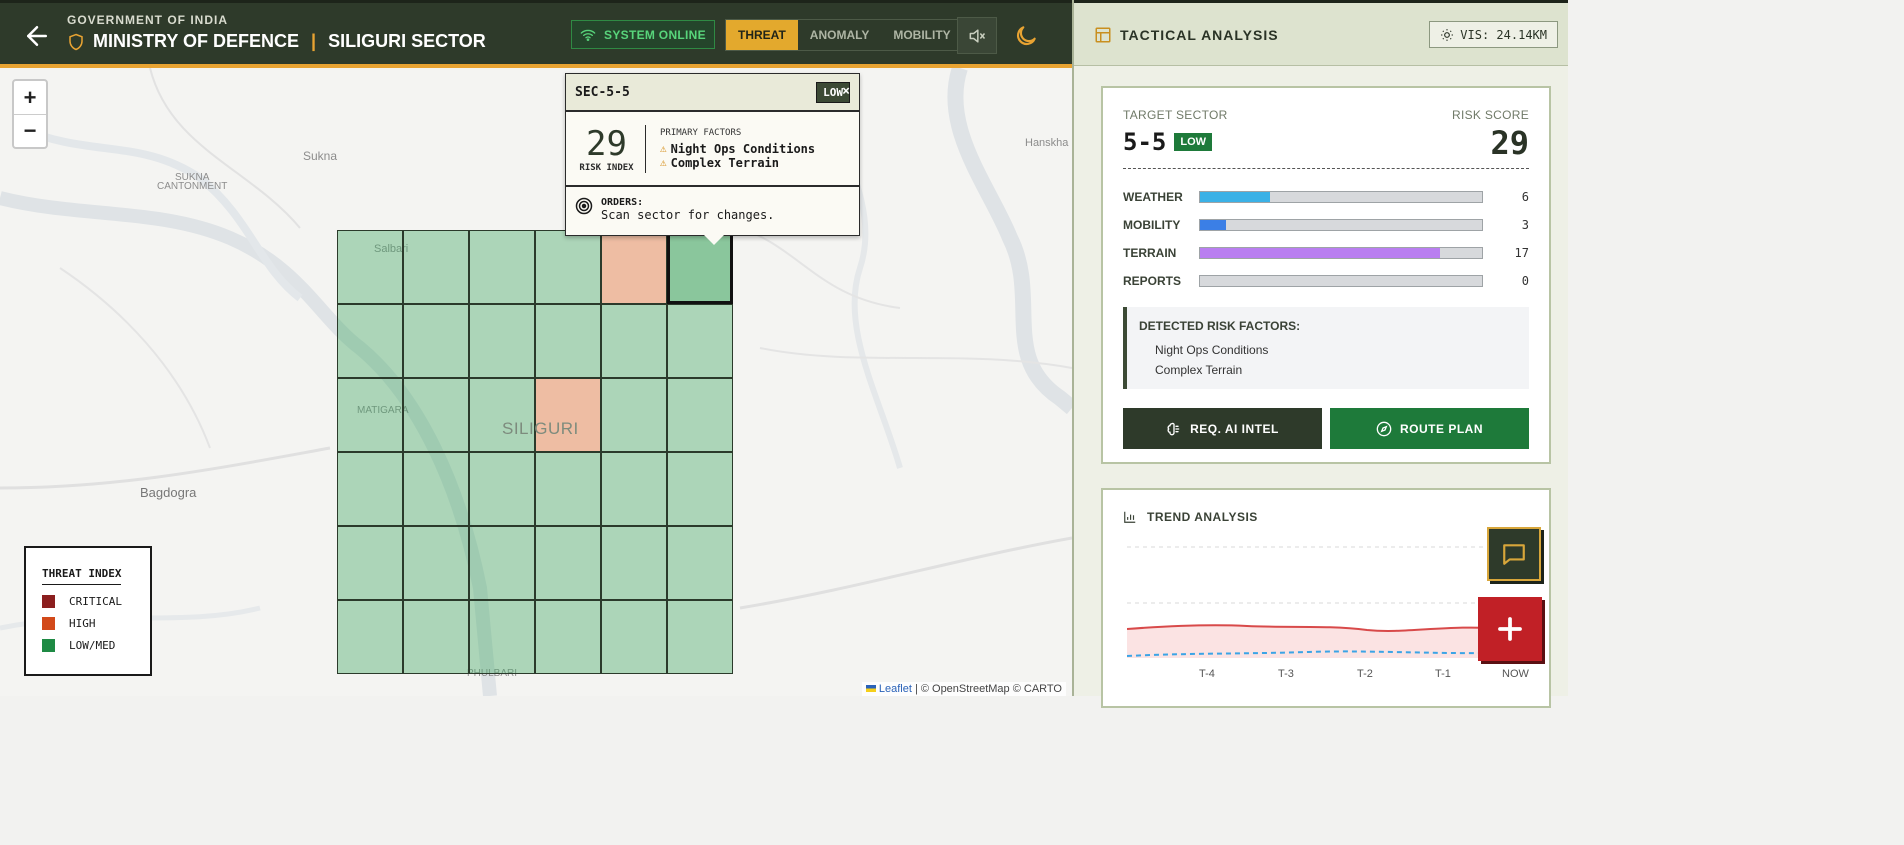 This screenshot has width=1904, height=845. I want to click on bar-value: 0, so click(1525, 281).